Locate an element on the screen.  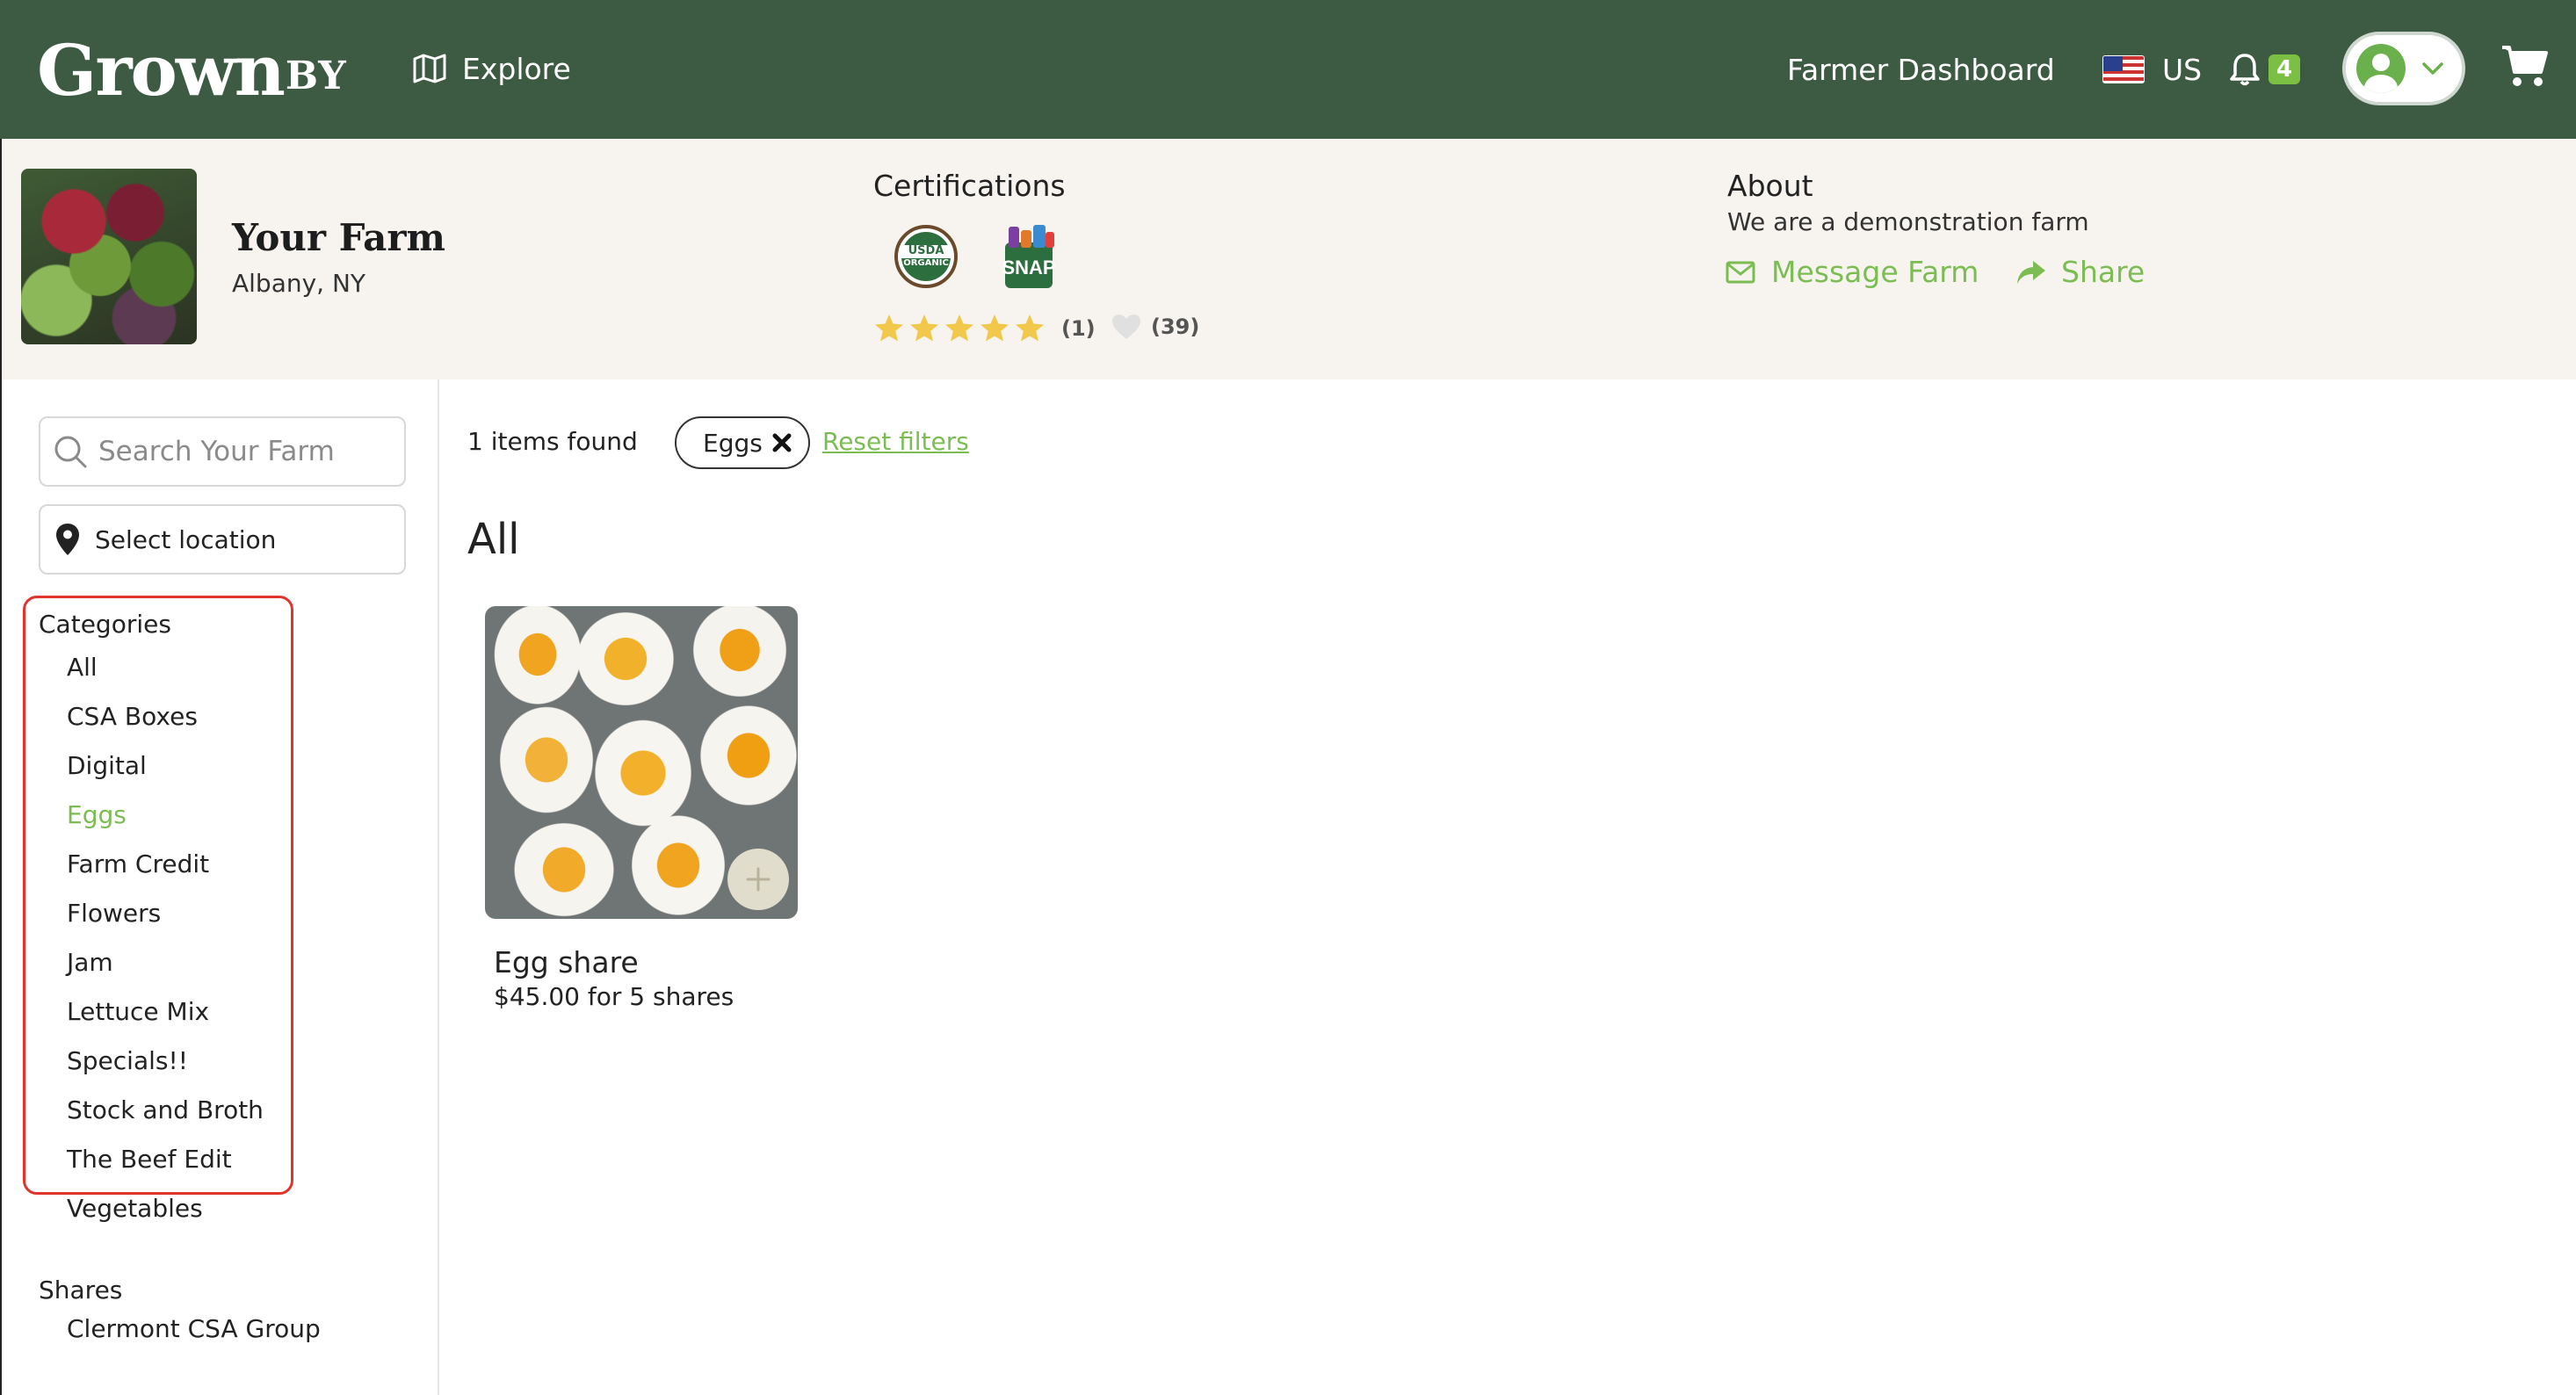
category-item-eggs: Eggs is located at coordinates (165, 815).